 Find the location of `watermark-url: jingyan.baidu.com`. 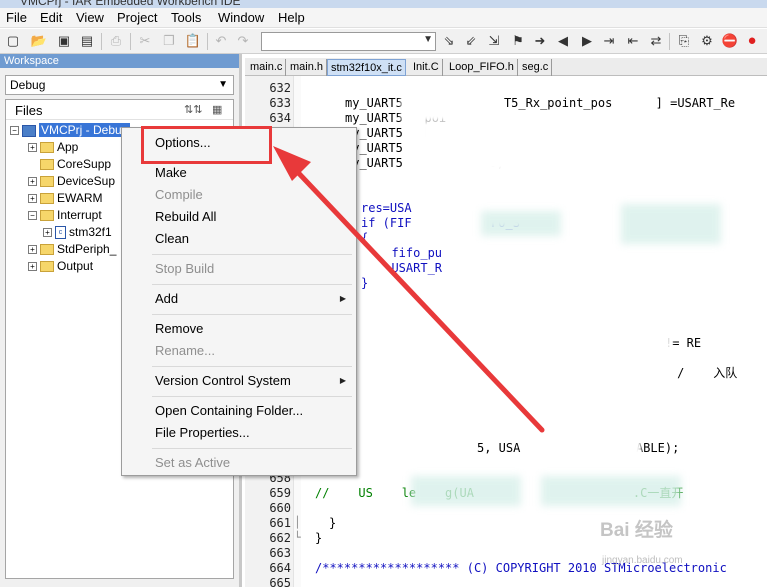

watermark-url: jingyan.baidu.com is located at coordinates (642, 560).